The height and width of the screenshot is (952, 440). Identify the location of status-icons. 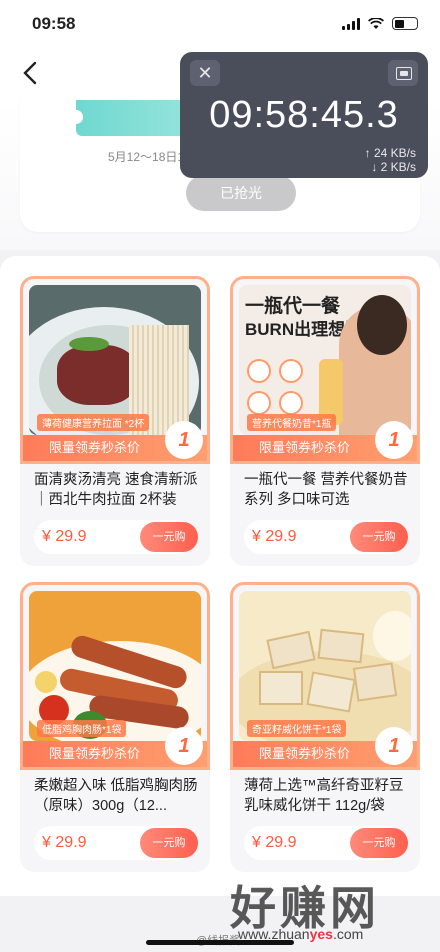
(380, 23).